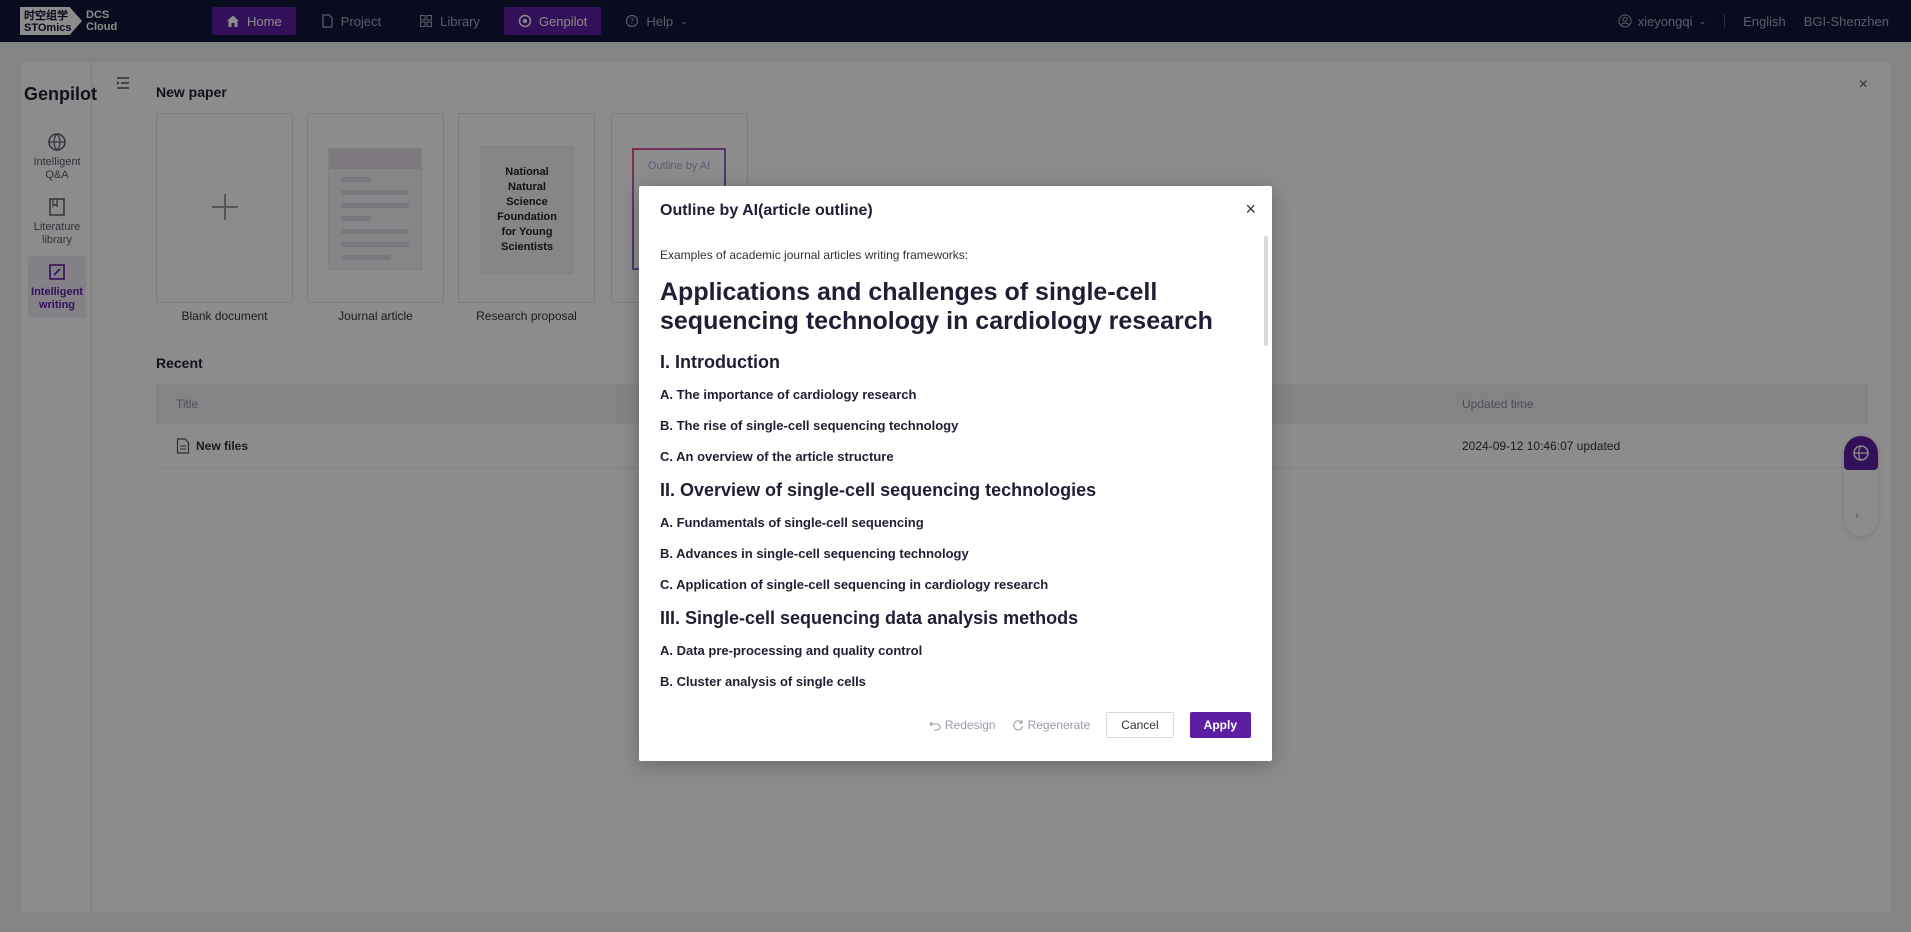 Image resolution: width=1911 pixels, height=932 pixels. I want to click on cancel-button: Cancel, so click(1140, 725).